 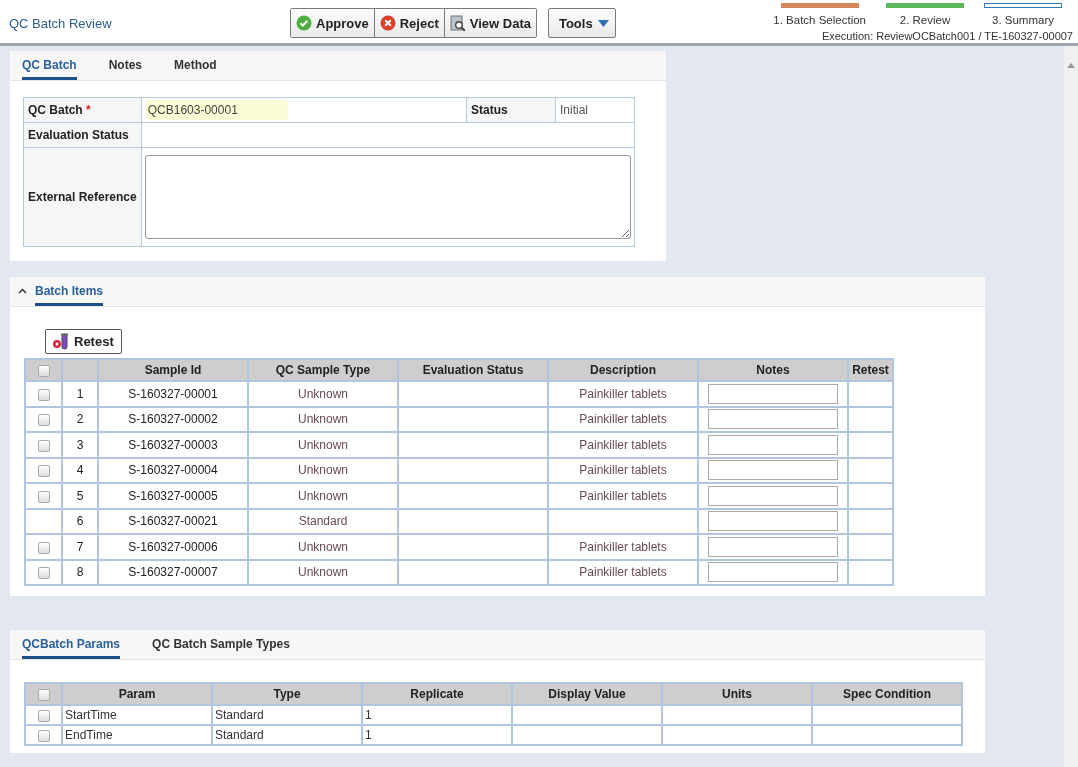 I want to click on column-header: Description, so click(x=623, y=370).